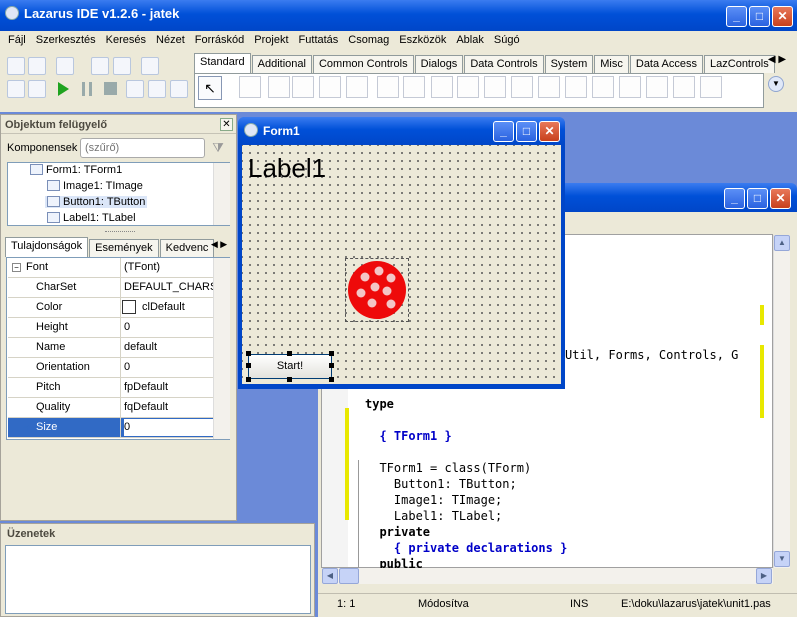 Image resolution: width=797 pixels, height=617 pixels. I want to click on tcheckbox-icon, so click(442, 87).